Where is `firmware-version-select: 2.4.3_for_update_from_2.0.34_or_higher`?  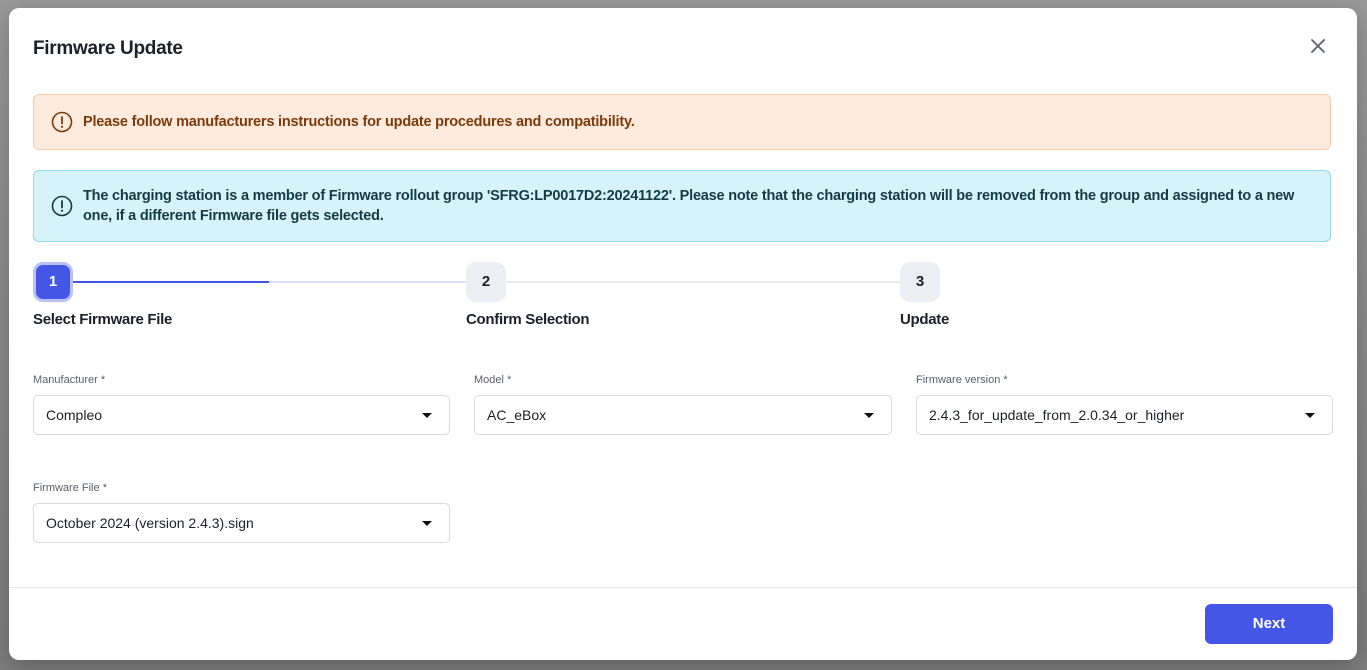
firmware-version-select: 2.4.3_for_update_from_2.0.34_or_higher is located at coordinates (1124, 415).